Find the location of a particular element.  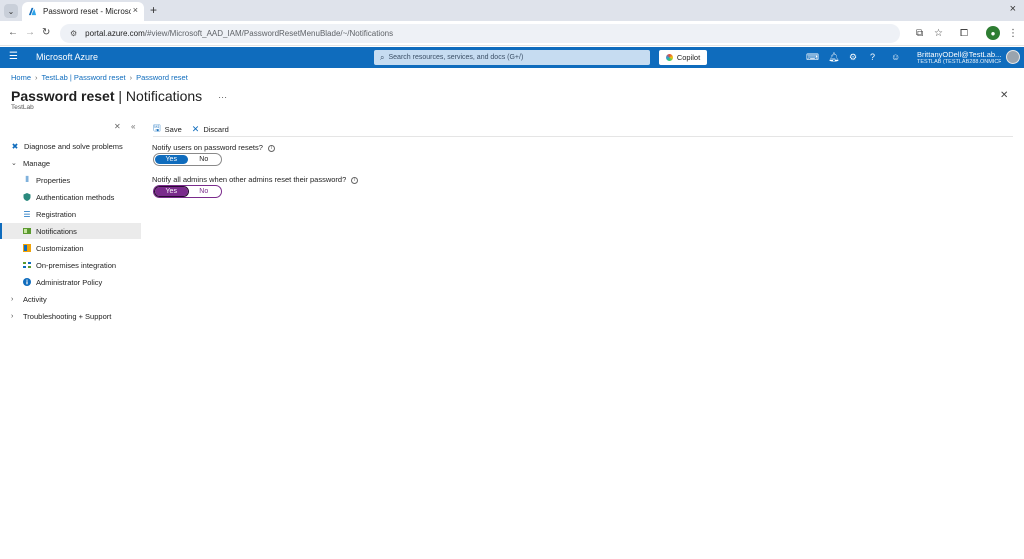

copilot-button: Copilot is located at coordinates (683, 57).